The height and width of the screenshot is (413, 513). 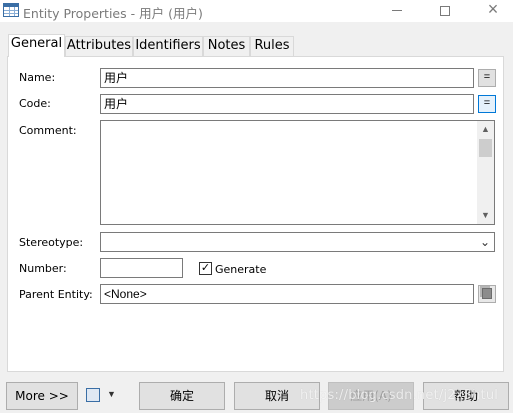 I want to click on tab-notes: Notes, so click(x=226, y=46).